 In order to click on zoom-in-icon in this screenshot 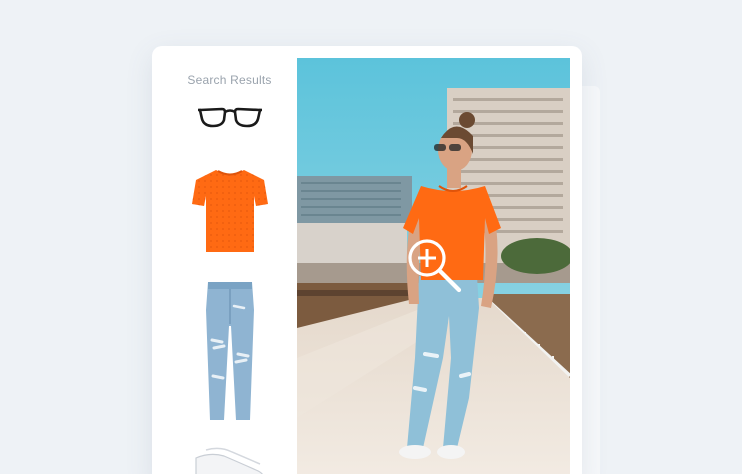, I will do `click(435, 266)`.